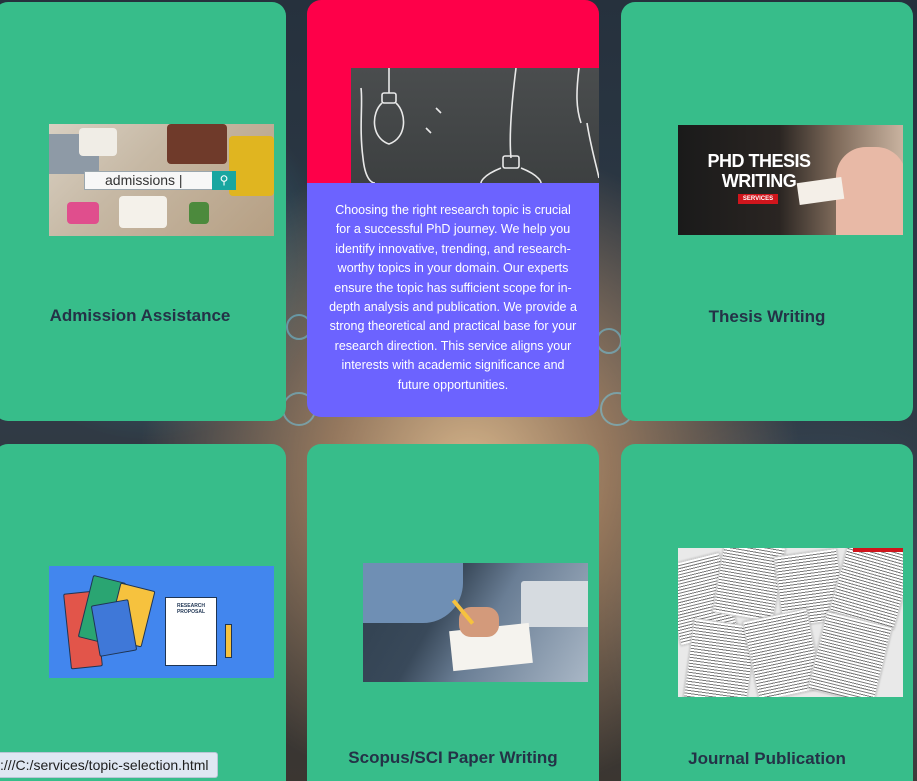 The height and width of the screenshot is (781, 917). Describe the element at coordinates (98, 142) in the screenshot. I see `admissions-image-paper` at that location.